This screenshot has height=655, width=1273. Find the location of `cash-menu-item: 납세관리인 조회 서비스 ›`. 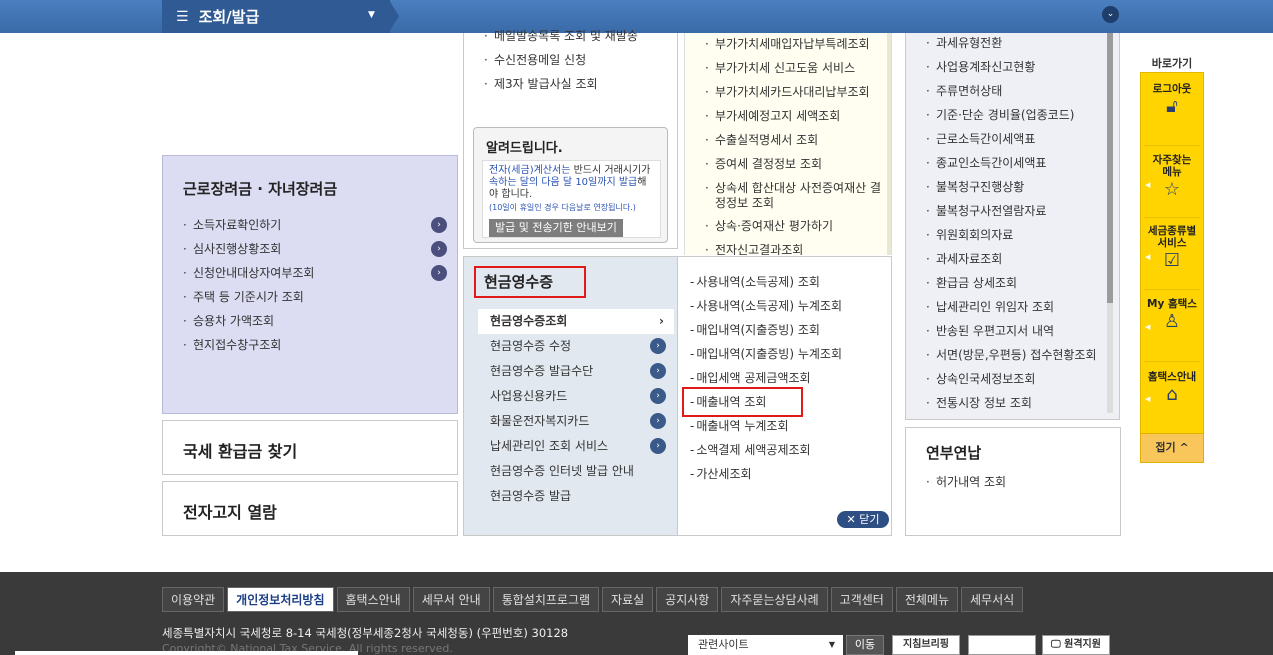

cash-menu-item: 납세관리인 조회 서비스 › is located at coordinates (576, 446).